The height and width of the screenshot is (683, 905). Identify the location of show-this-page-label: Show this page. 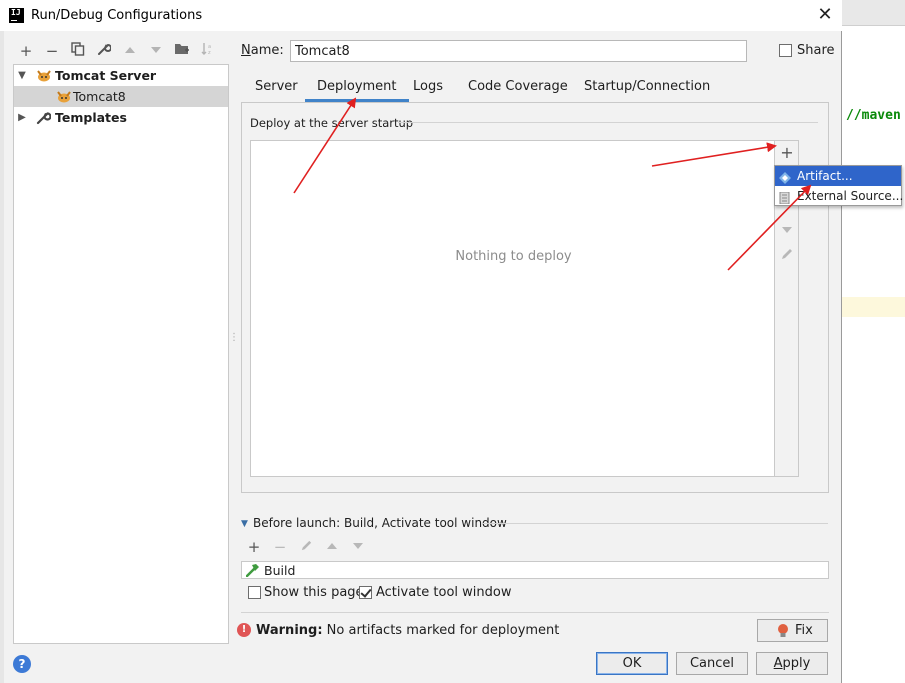
(314, 592).